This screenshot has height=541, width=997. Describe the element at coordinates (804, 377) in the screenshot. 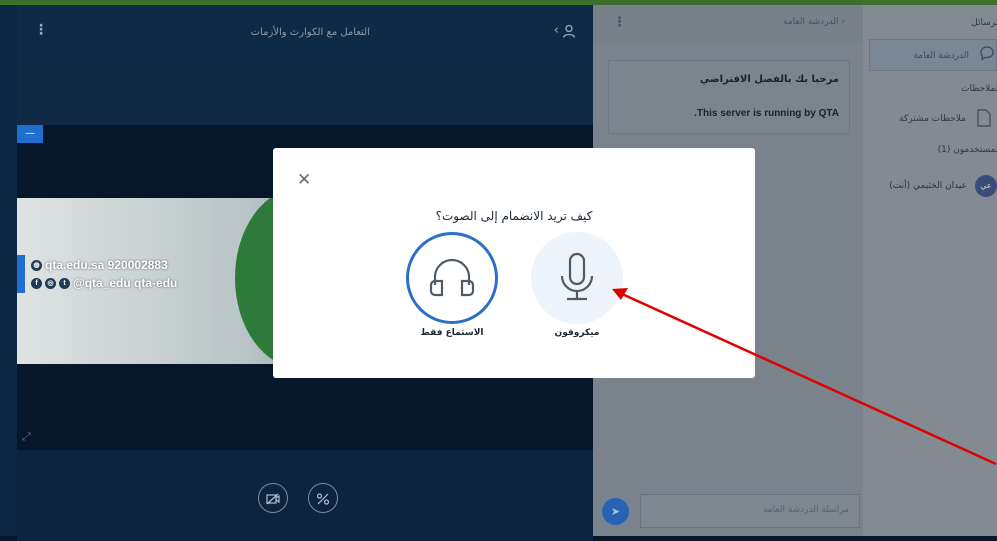

I see `annotation-arrow` at that location.